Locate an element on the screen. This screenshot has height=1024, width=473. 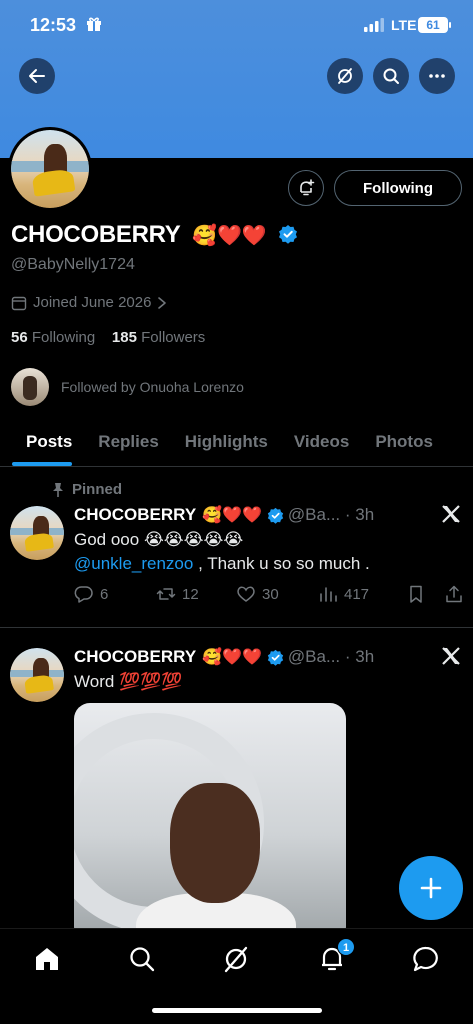
share-button is located at coordinates (454, 594).